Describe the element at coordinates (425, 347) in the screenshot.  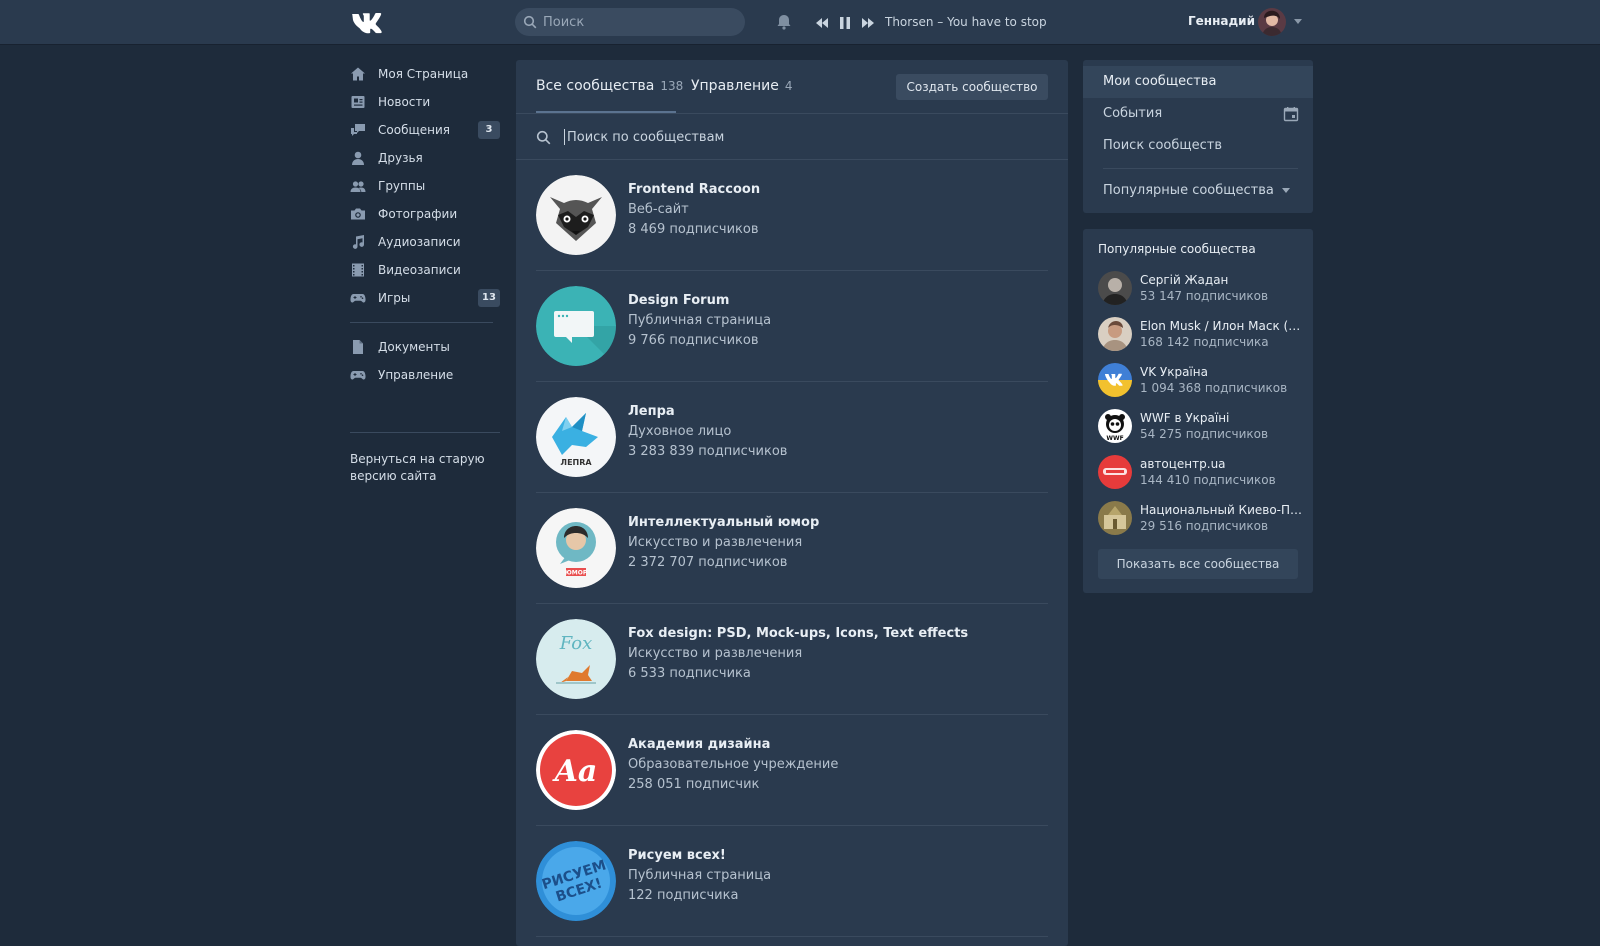
I see `sidebar-item-documents: Документы` at that location.